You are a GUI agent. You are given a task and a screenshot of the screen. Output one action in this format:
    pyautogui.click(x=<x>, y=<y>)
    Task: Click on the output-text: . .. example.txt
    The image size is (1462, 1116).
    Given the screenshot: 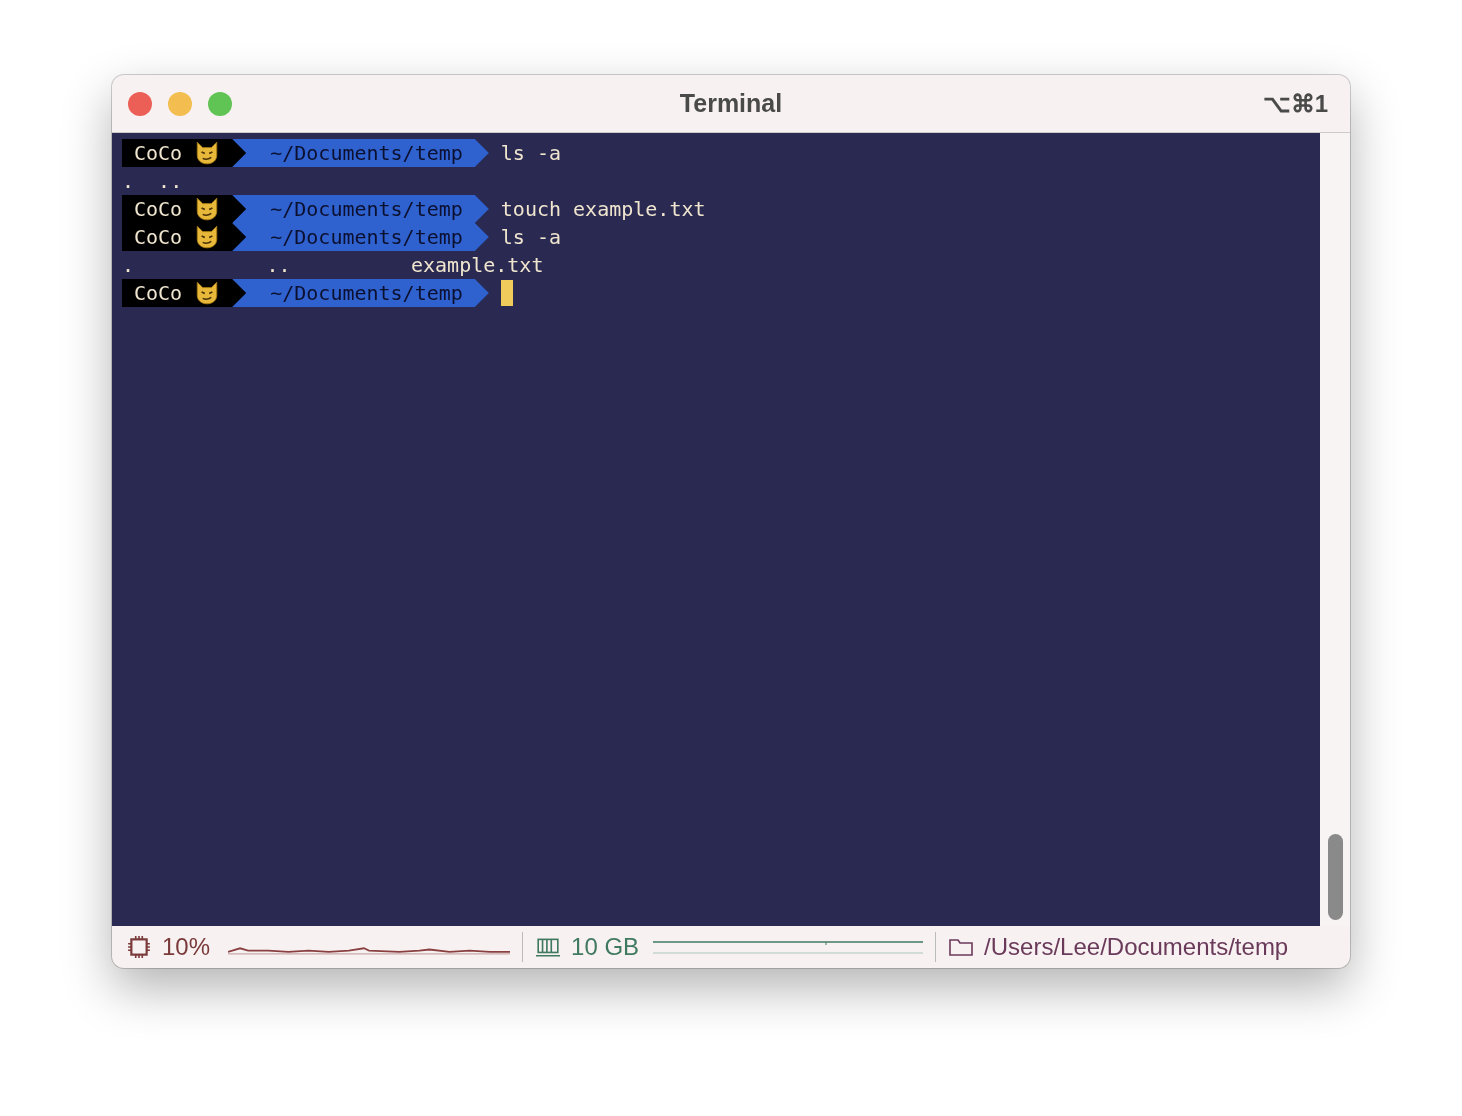 What is the action you would take?
    pyautogui.click(x=333, y=265)
    